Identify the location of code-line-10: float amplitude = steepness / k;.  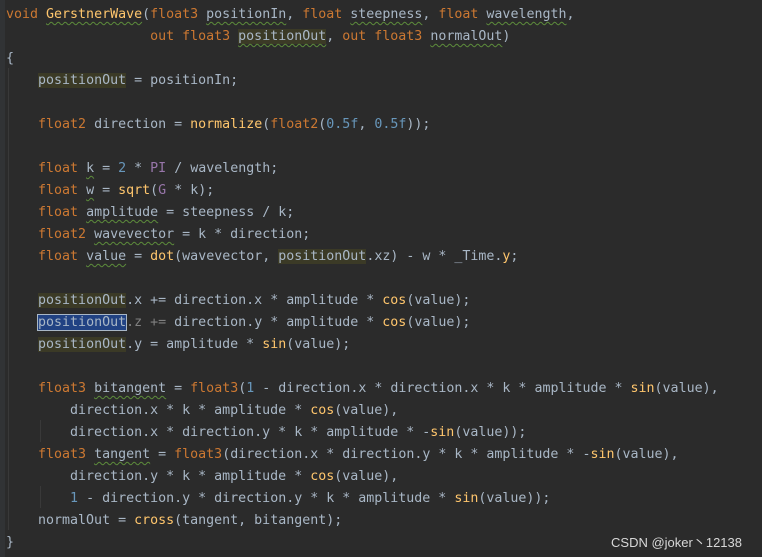
(150, 213).